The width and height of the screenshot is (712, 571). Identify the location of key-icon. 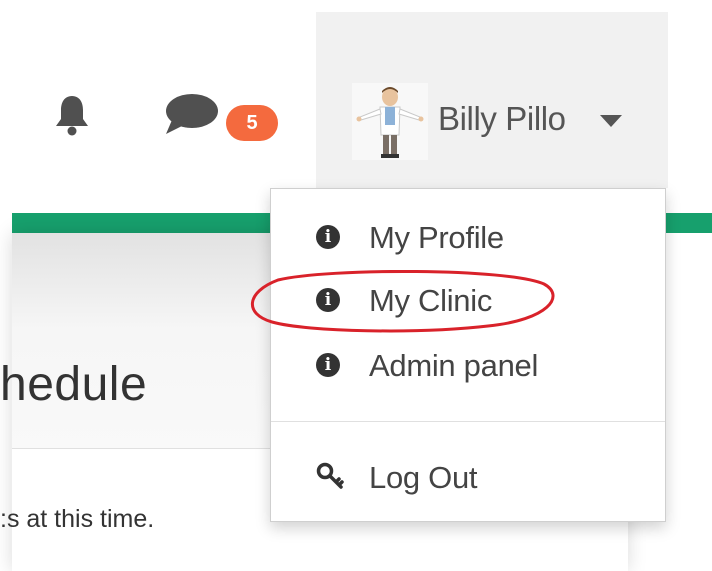
(331, 476).